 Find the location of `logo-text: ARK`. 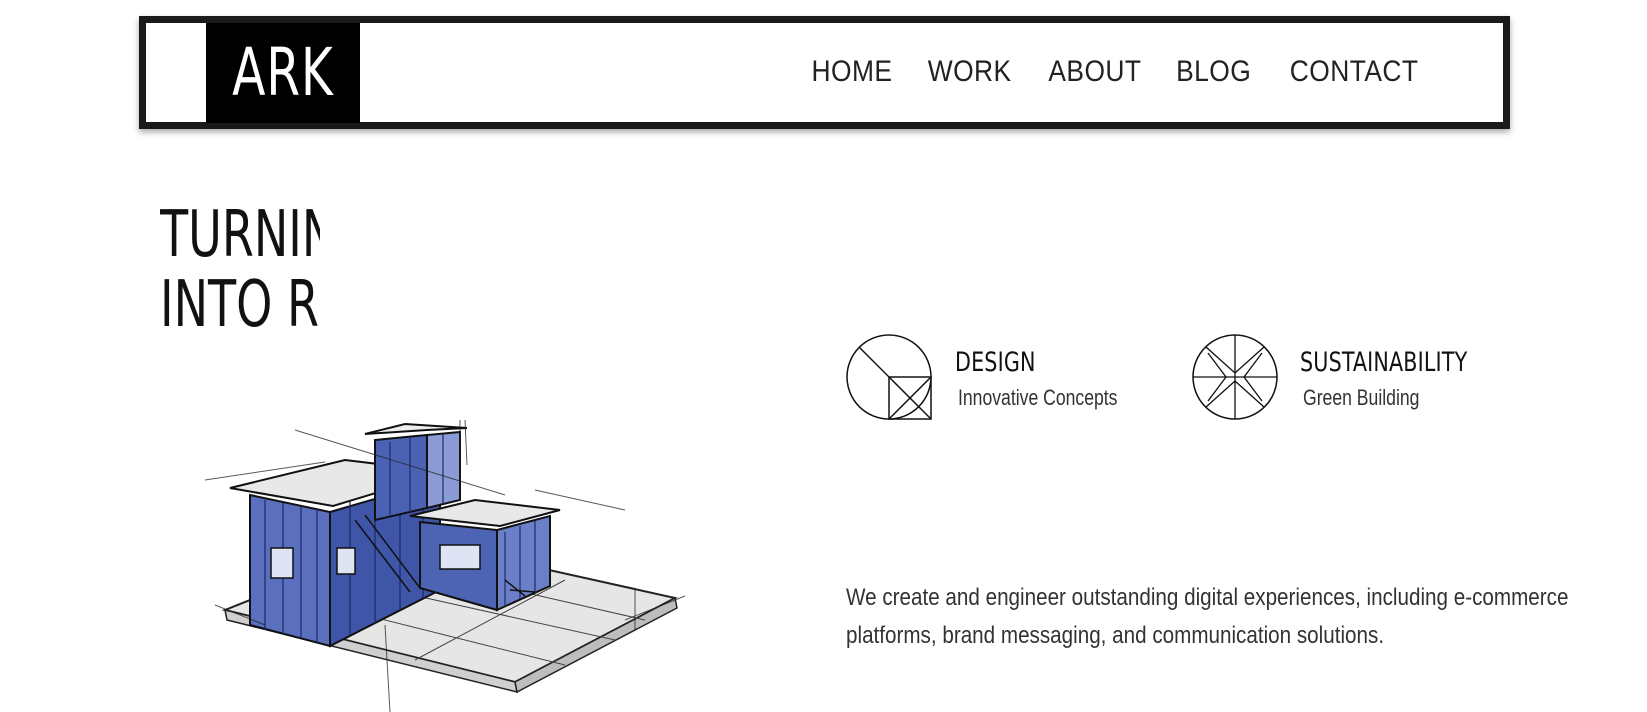

logo-text: ARK is located at coordinates (283, 72).